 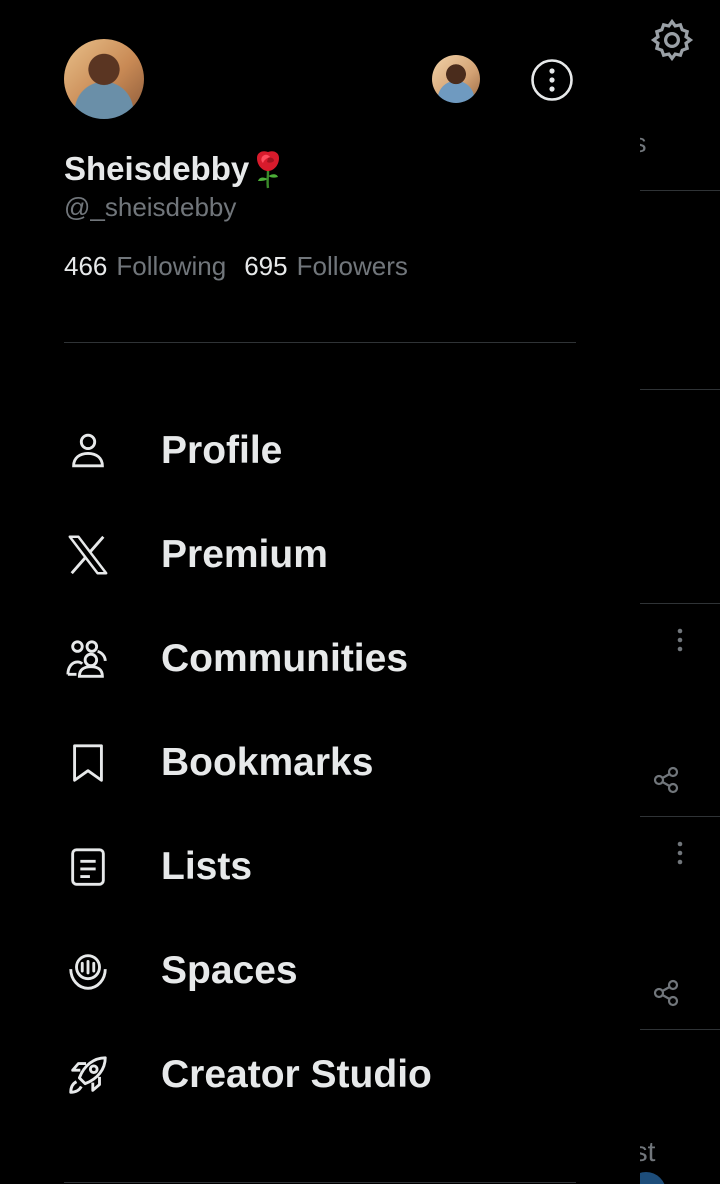 I want to click on x-logo-icon, so click(x=88, y=555).